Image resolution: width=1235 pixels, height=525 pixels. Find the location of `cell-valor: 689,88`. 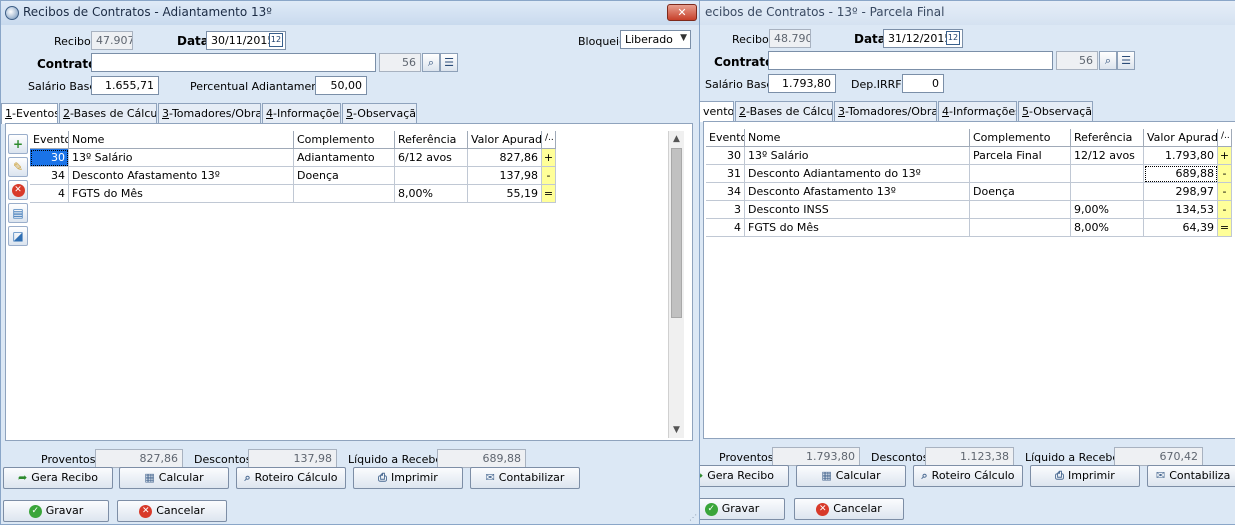

cell-valor: 689,88 is located at coordinates (1181, 174).